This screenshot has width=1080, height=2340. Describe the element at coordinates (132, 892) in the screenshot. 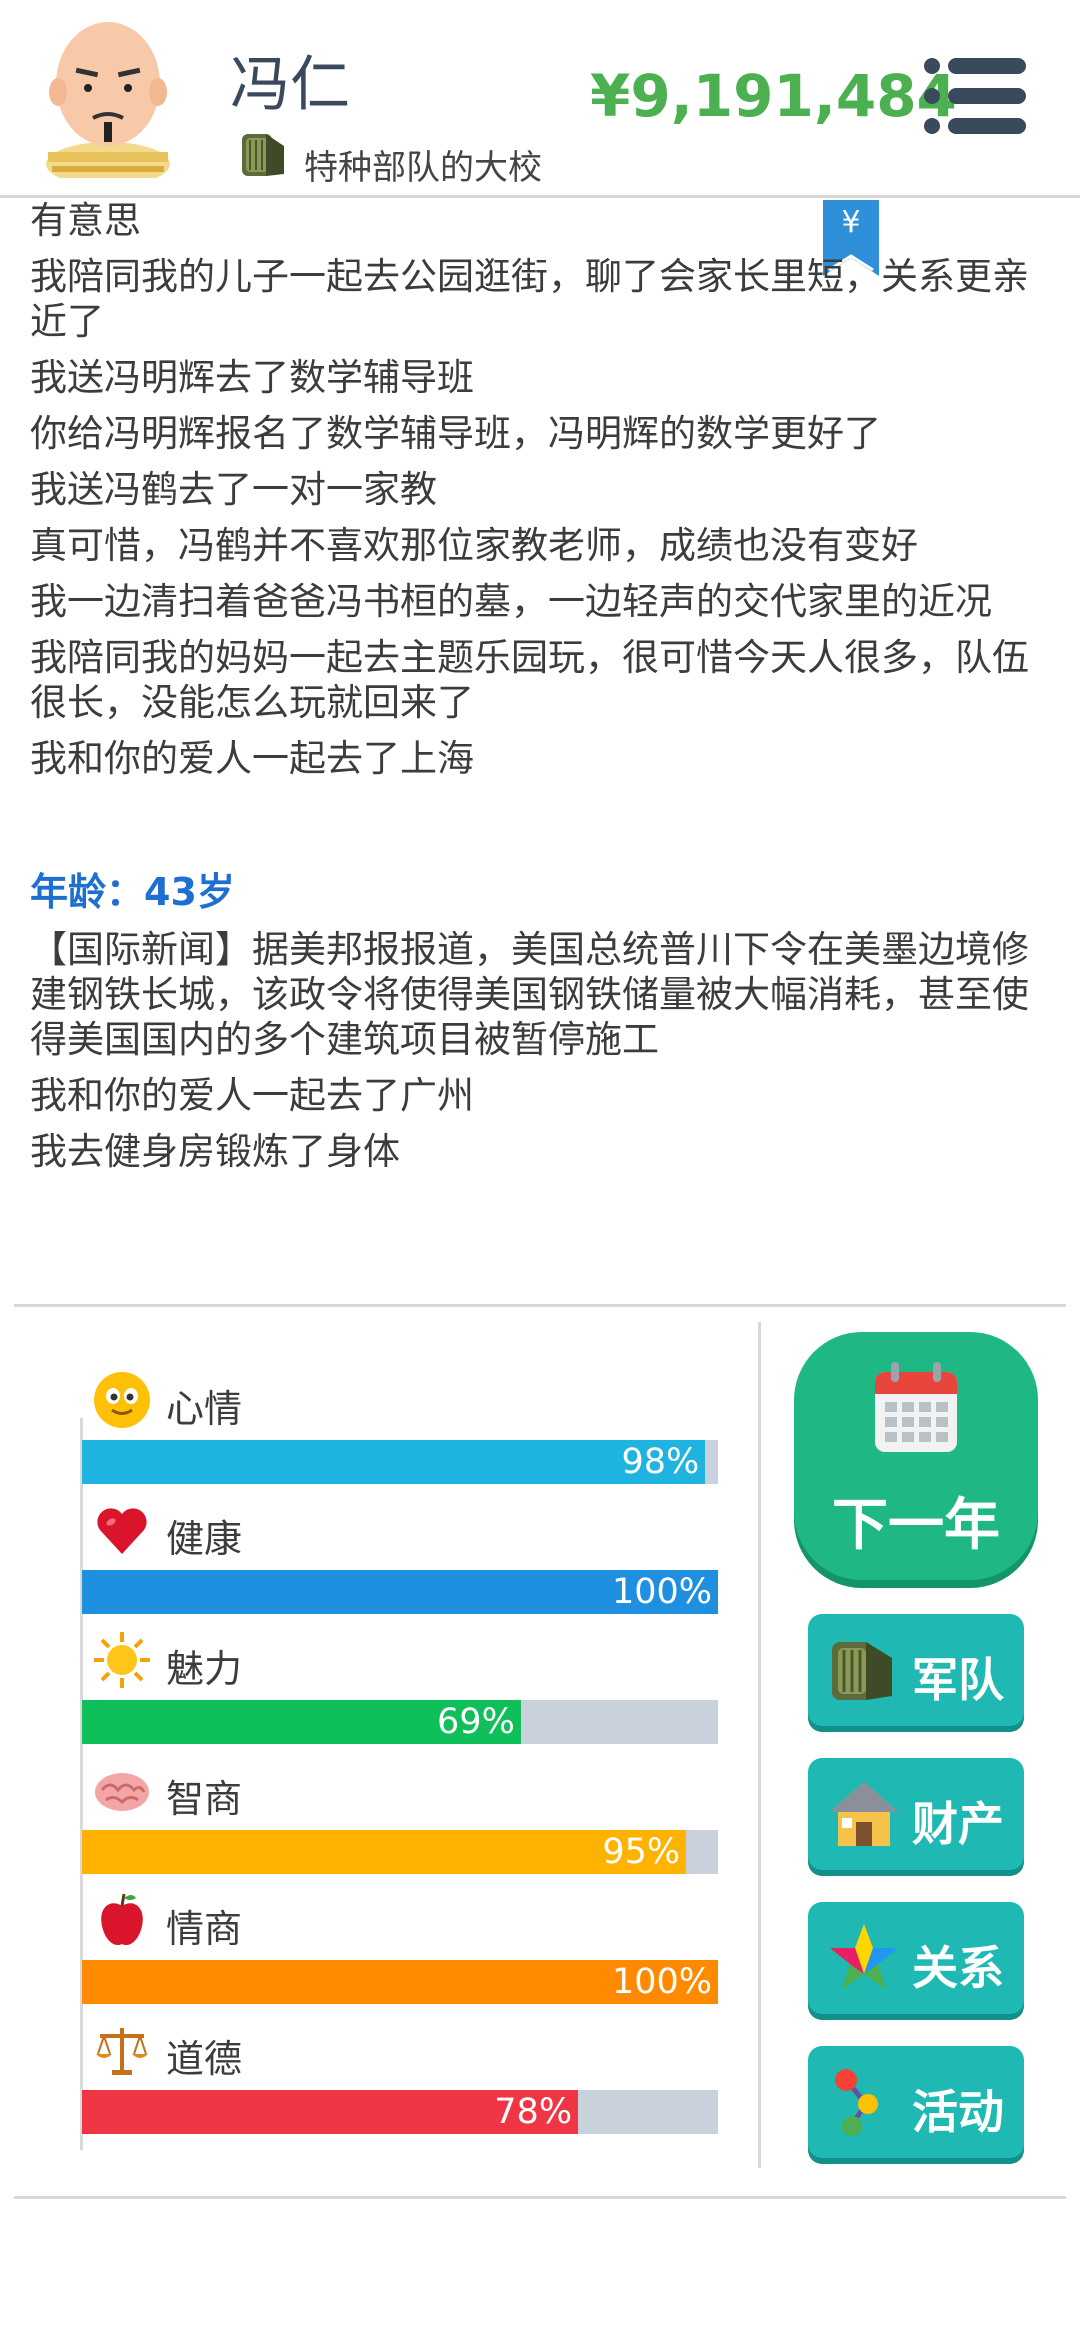

I see `age-heading: 年龄：43岁` at that location.